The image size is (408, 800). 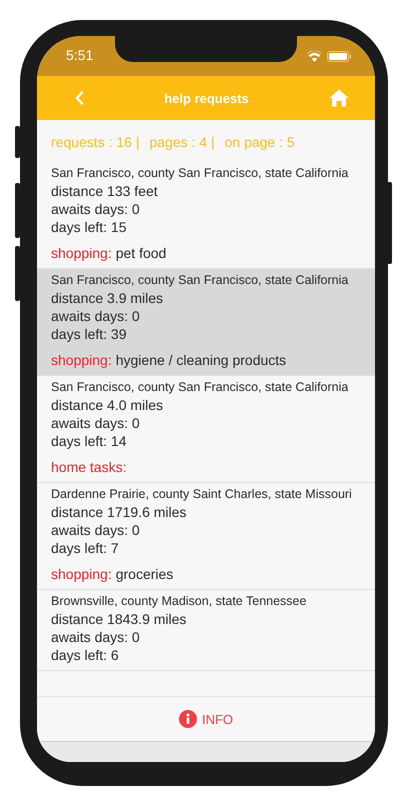 What do you see at coordinates (89, 227) in the screenshot?
I see `request-days-left: days left: 15` at bounding box center [89, 227].